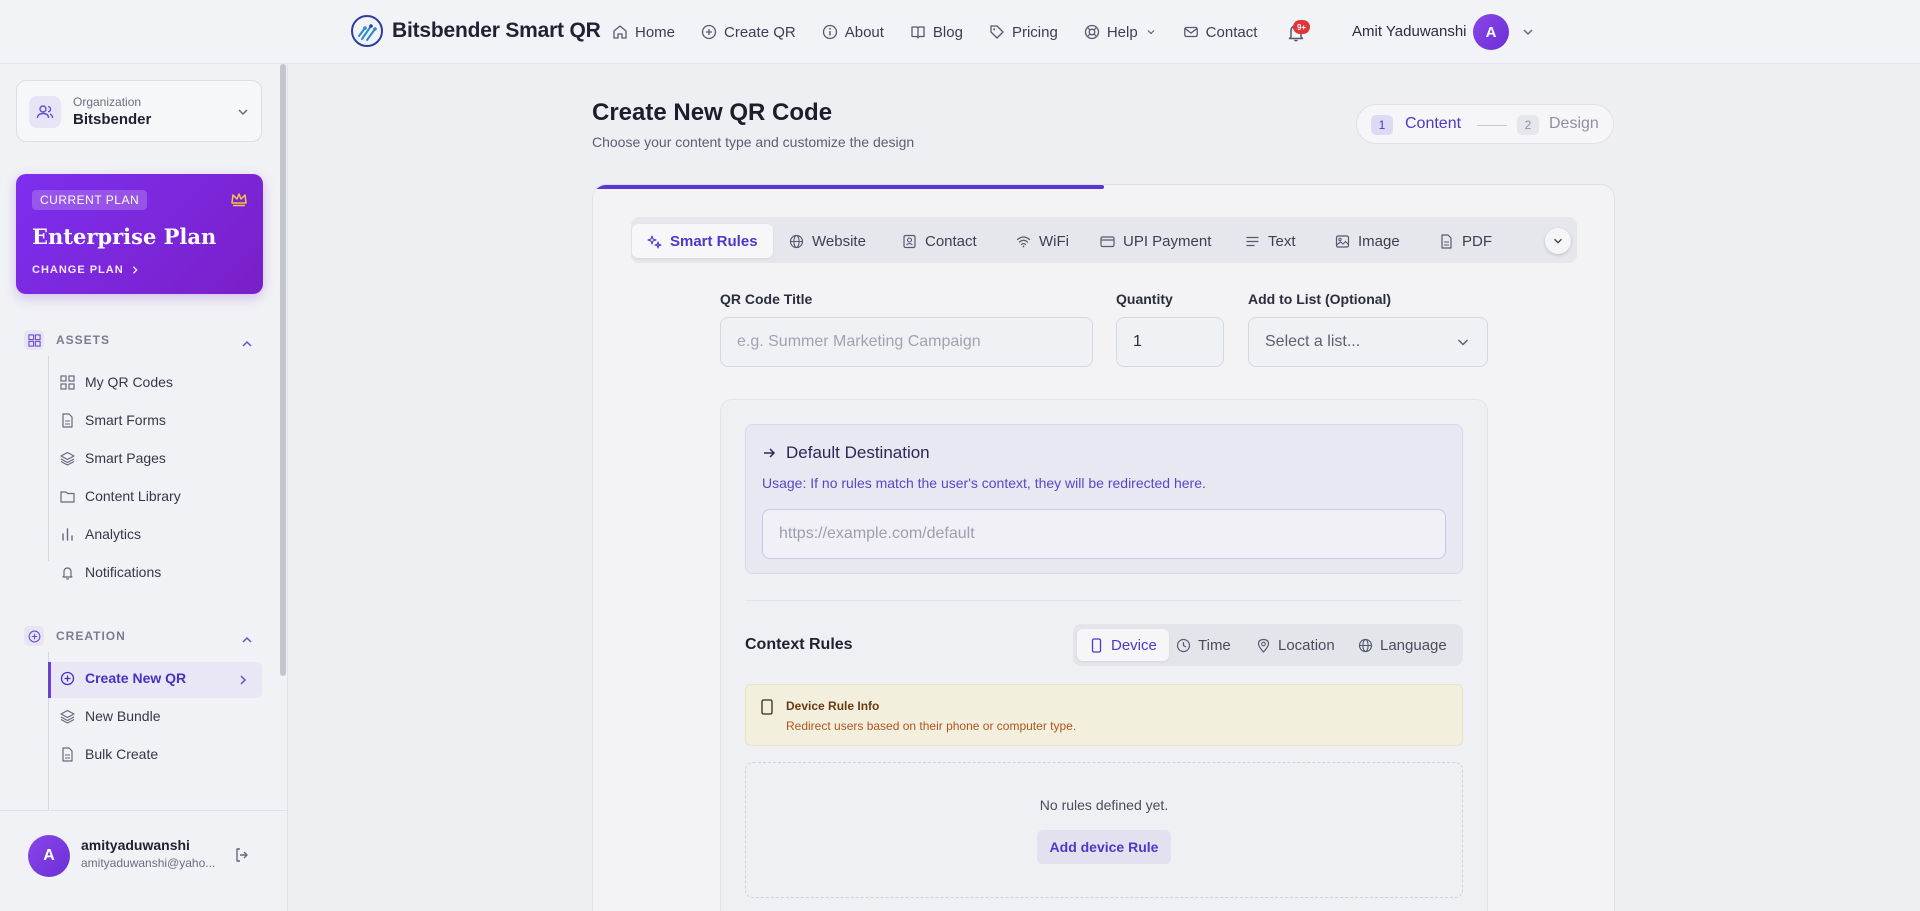  Describe the element at coordinates (1023, 32) in the screenshot. I see `nav-pricing: Pricing` at that location.